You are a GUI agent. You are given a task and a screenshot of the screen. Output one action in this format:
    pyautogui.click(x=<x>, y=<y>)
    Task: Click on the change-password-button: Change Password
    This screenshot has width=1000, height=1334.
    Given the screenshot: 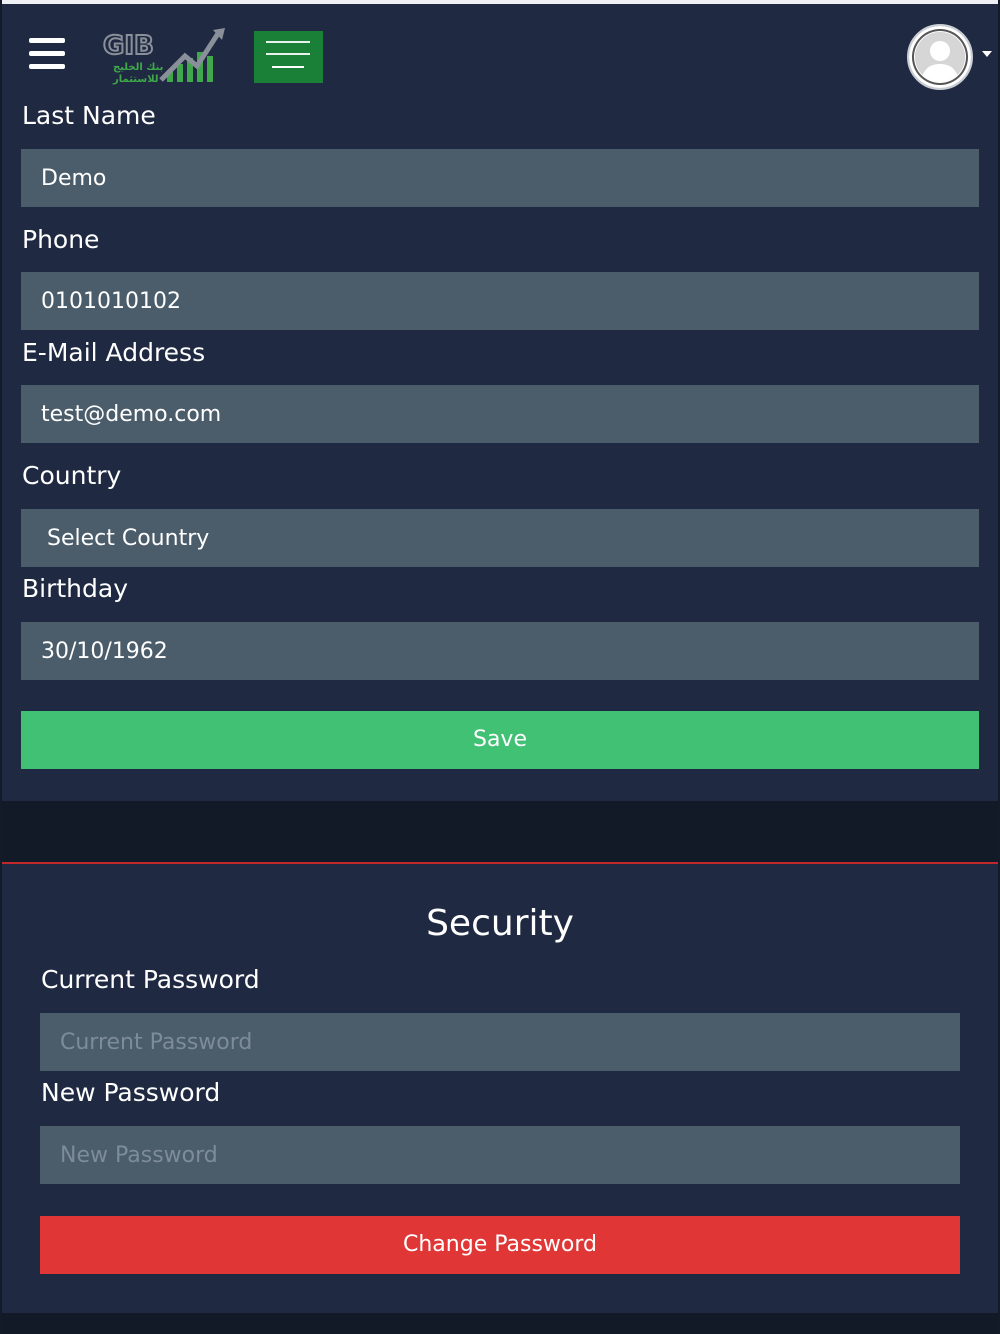 What is the action you would take?
    pyautogui.click(x=500, y=1245)
    